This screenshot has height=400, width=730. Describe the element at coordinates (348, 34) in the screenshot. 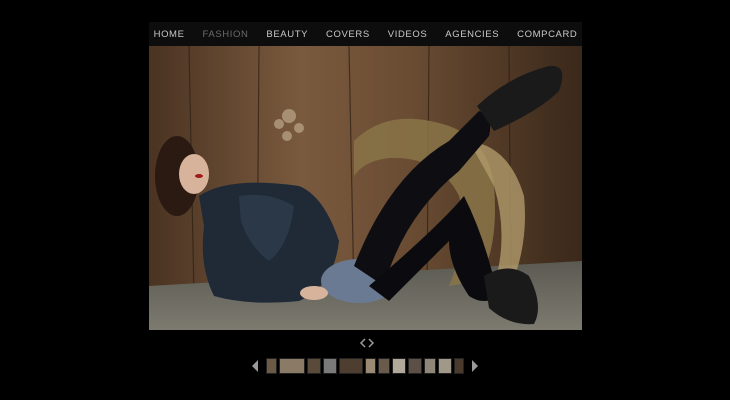

I see `nav-item-covers: COVERS` at that location.